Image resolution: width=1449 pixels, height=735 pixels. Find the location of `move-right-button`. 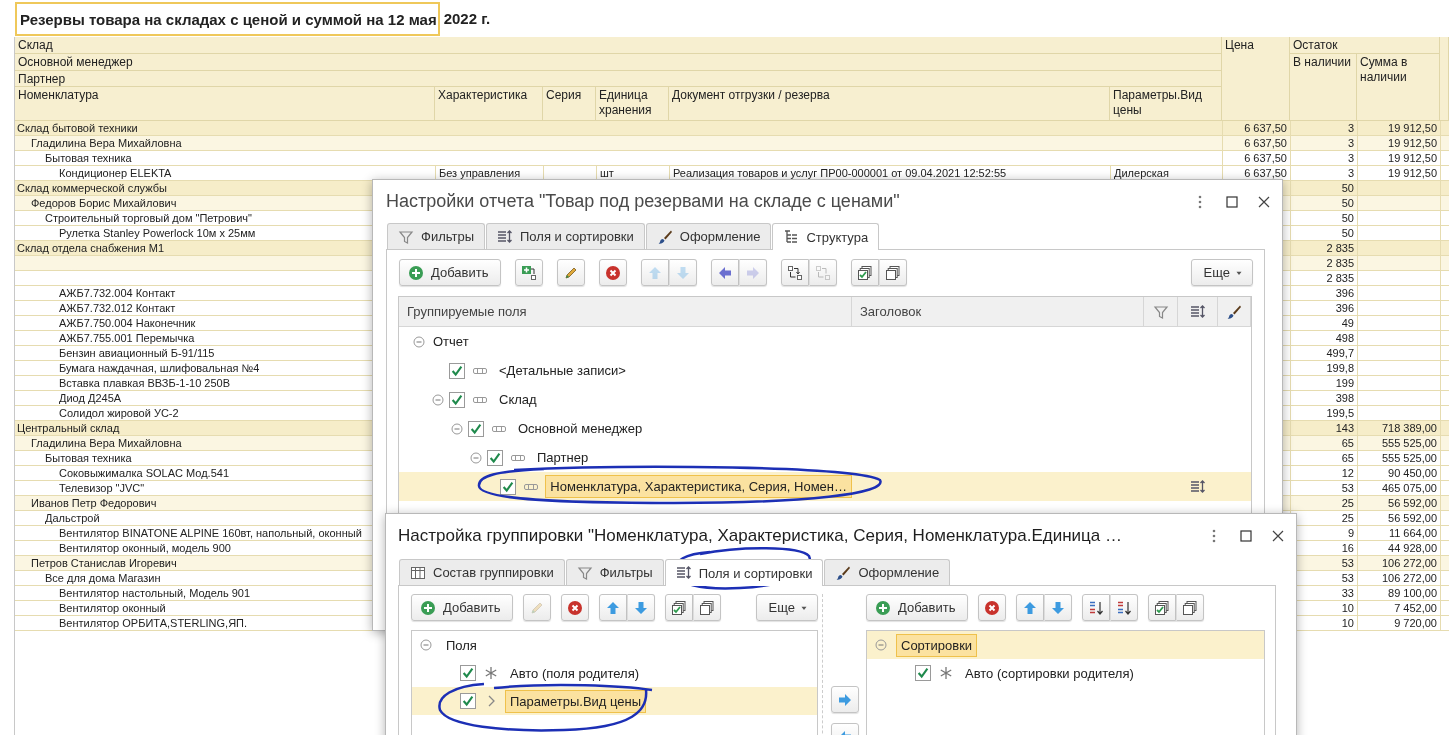

move-right-button is located at coordinates (844, 699).